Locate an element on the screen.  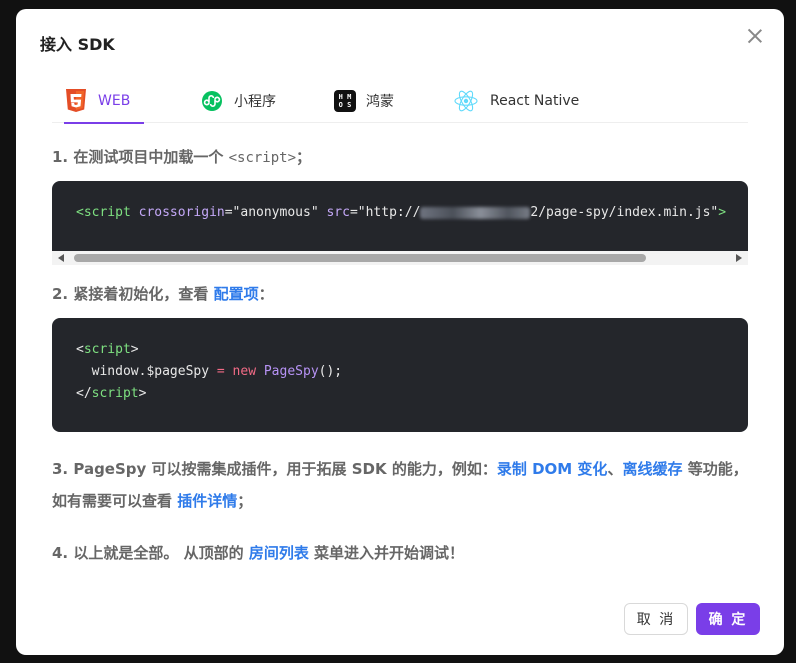
step-2-suffix: ： is located at coordinates (266, 294).